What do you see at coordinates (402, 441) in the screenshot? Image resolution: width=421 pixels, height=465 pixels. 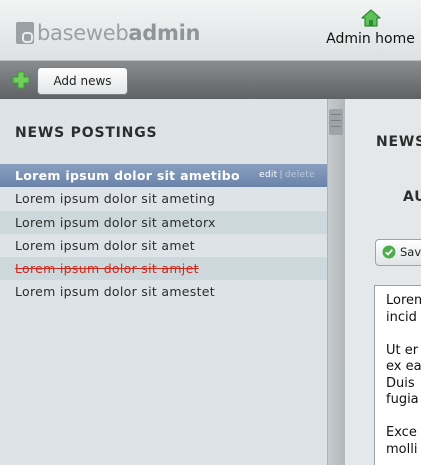 I see `editor-paragraph: Exce molli` at bounding box center [402, 441].